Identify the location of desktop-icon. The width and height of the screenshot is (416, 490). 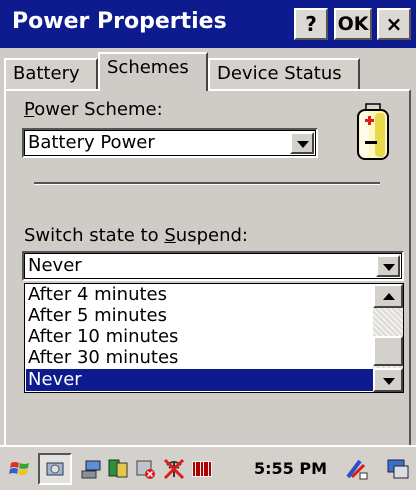
(398, 469).